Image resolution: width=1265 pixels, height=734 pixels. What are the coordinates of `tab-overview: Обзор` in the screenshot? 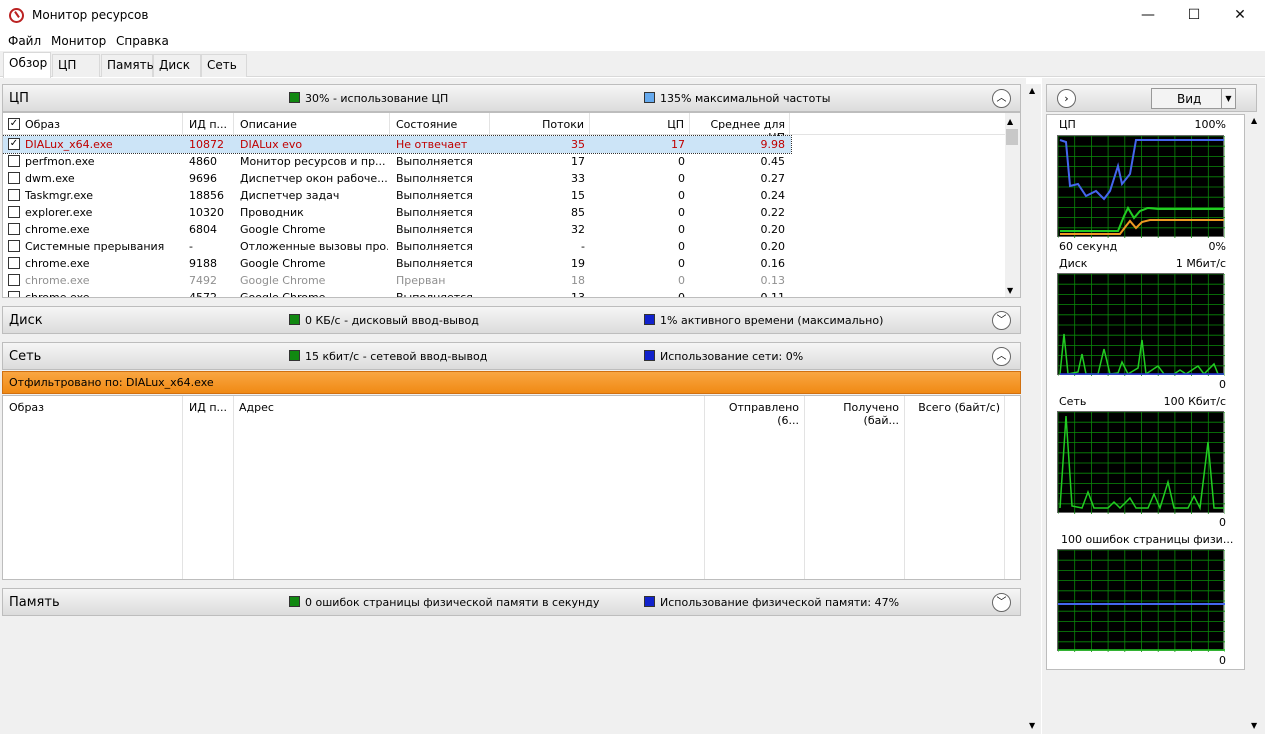 It's located at (27, 65).